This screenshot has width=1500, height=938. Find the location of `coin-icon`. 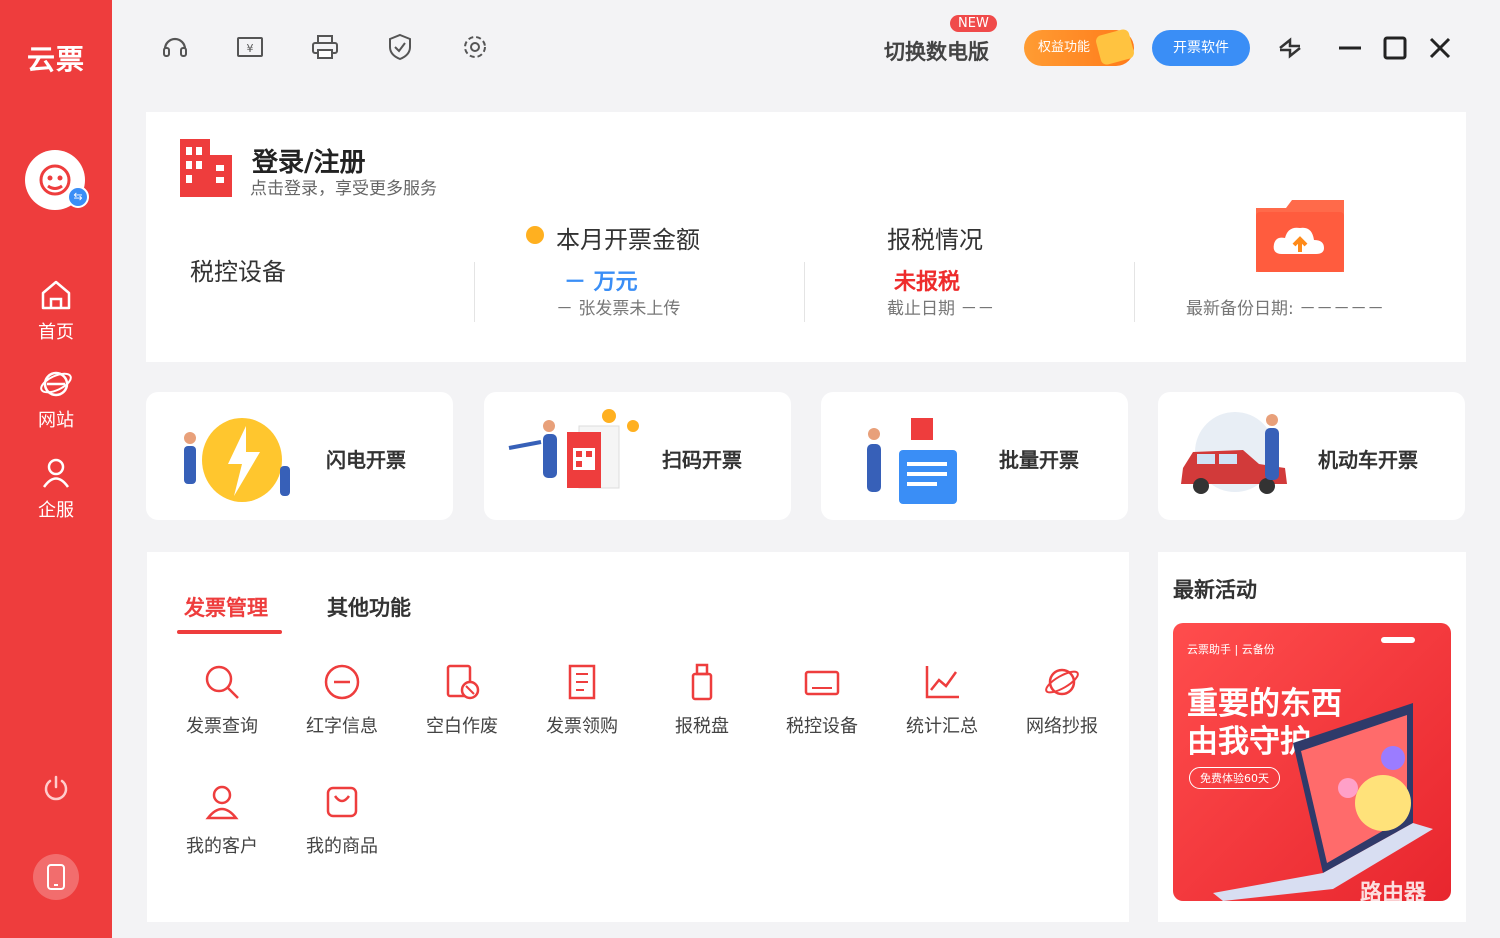

coin-icon is located at coordinates (535, 235).